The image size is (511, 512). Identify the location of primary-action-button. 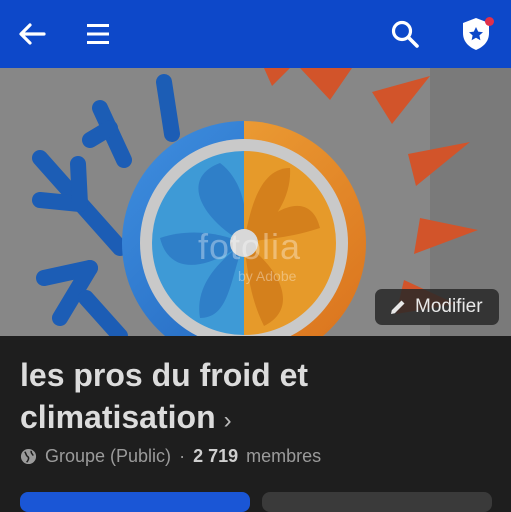
(135, 502).